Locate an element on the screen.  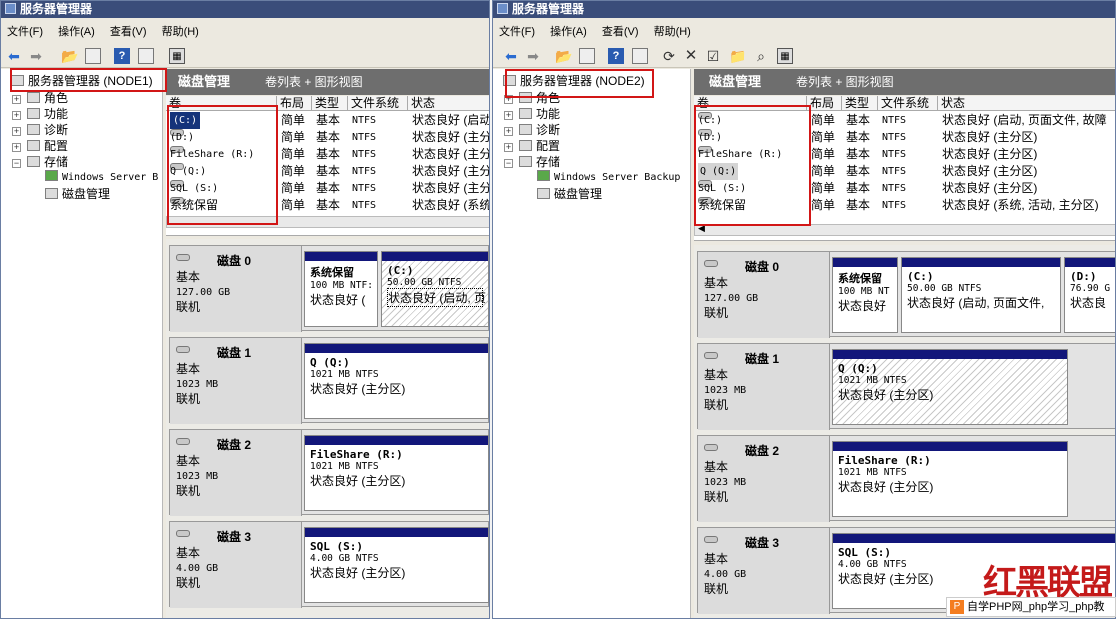
partition-c: (C:) 50.00 GB NTFS 状态良好 (启动, 页面文件, is located at coordinates (981, 295).